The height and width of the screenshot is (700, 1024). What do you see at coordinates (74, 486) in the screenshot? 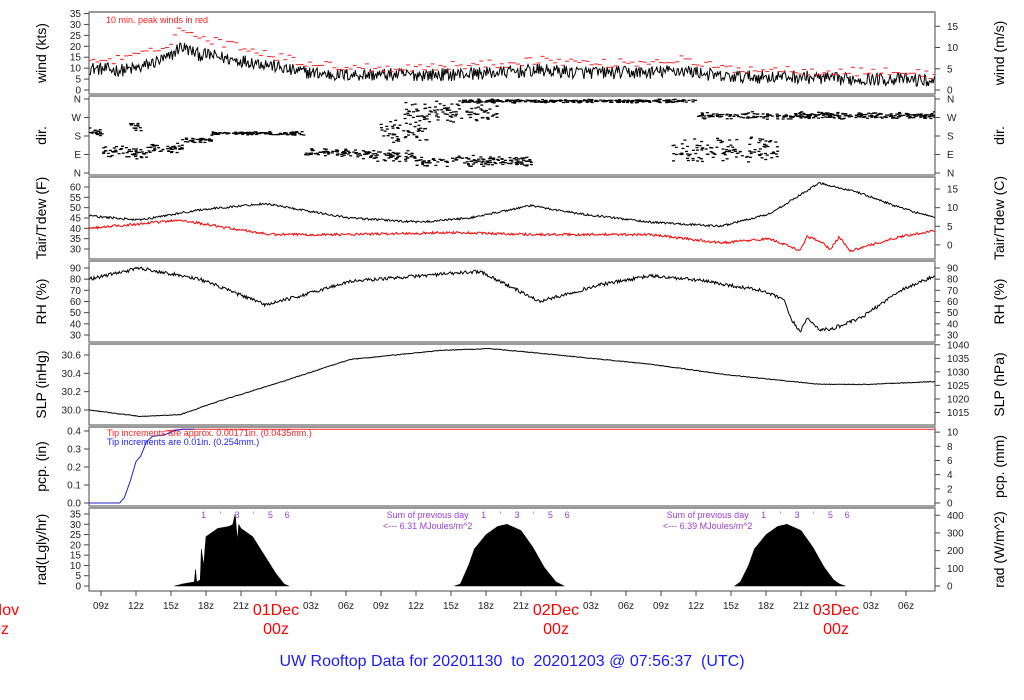
I see `left-tick-label: 0.1` at bounding box center [74, 486].